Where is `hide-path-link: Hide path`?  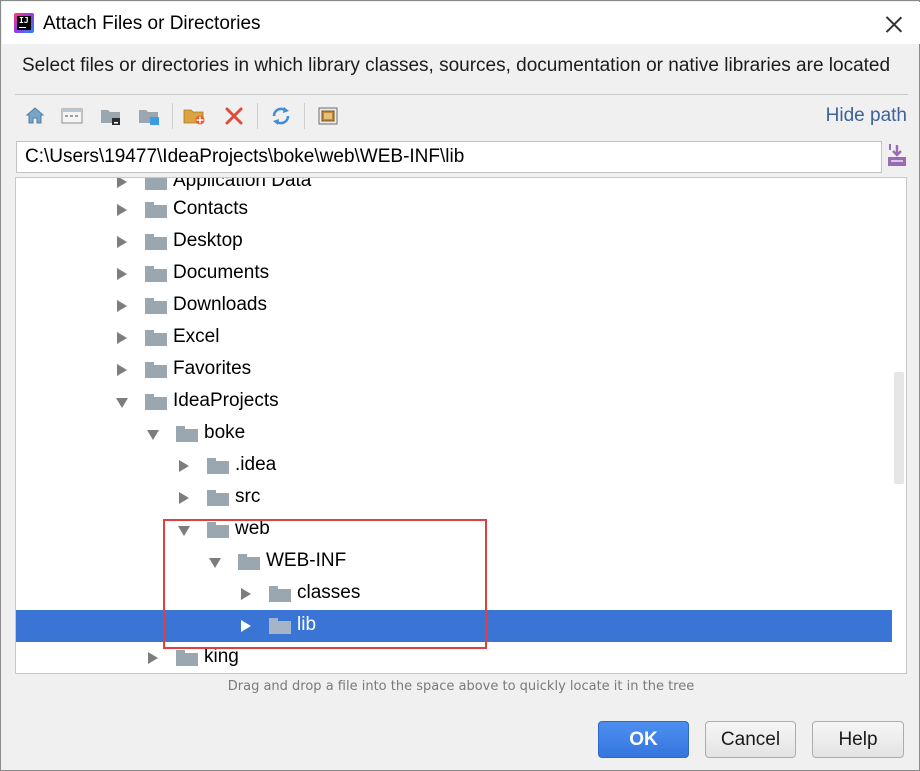
hide-path-link: Hide path is located at coordinates (866, 116).